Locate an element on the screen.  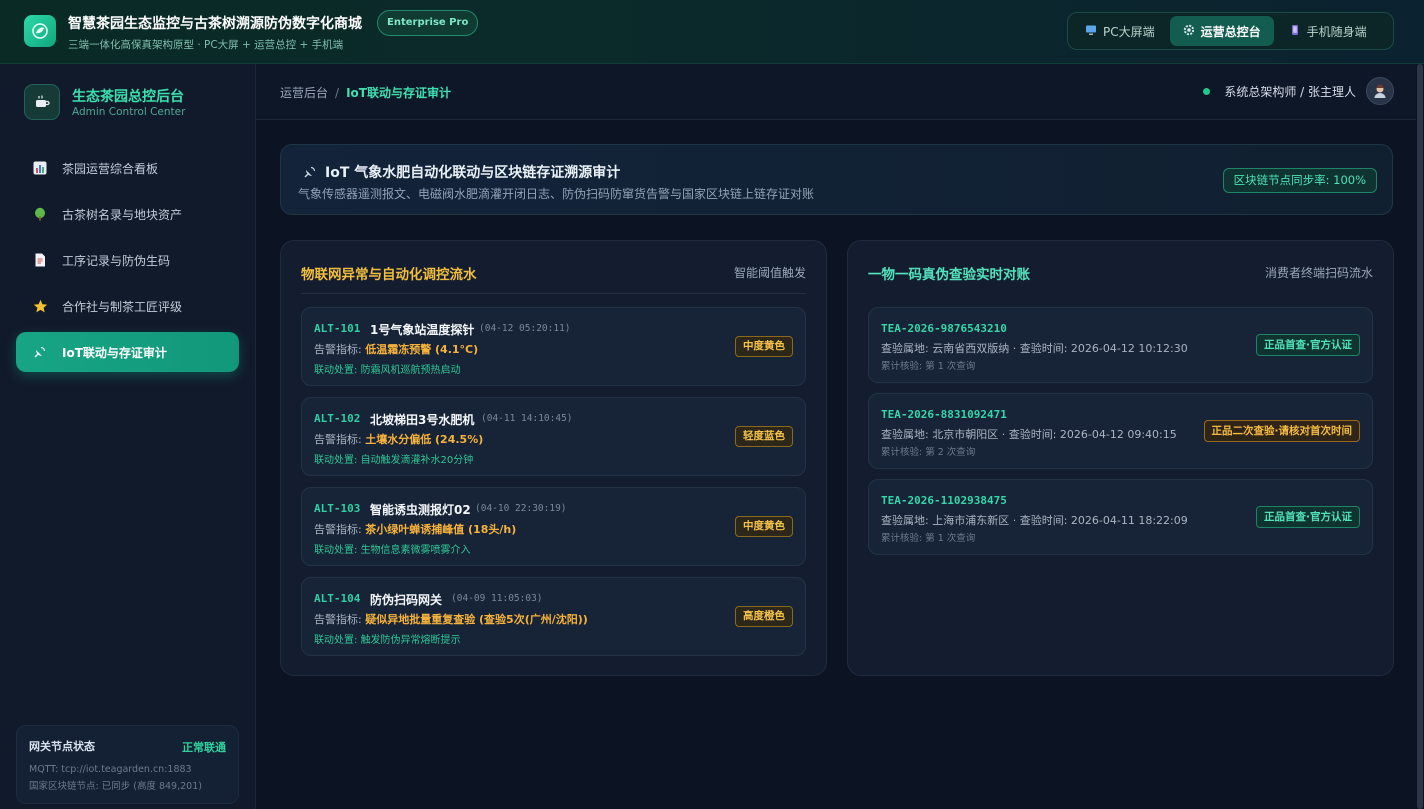
user-area: 系统总架构师 / 张主理人 is located at coordinates (1298, 91).